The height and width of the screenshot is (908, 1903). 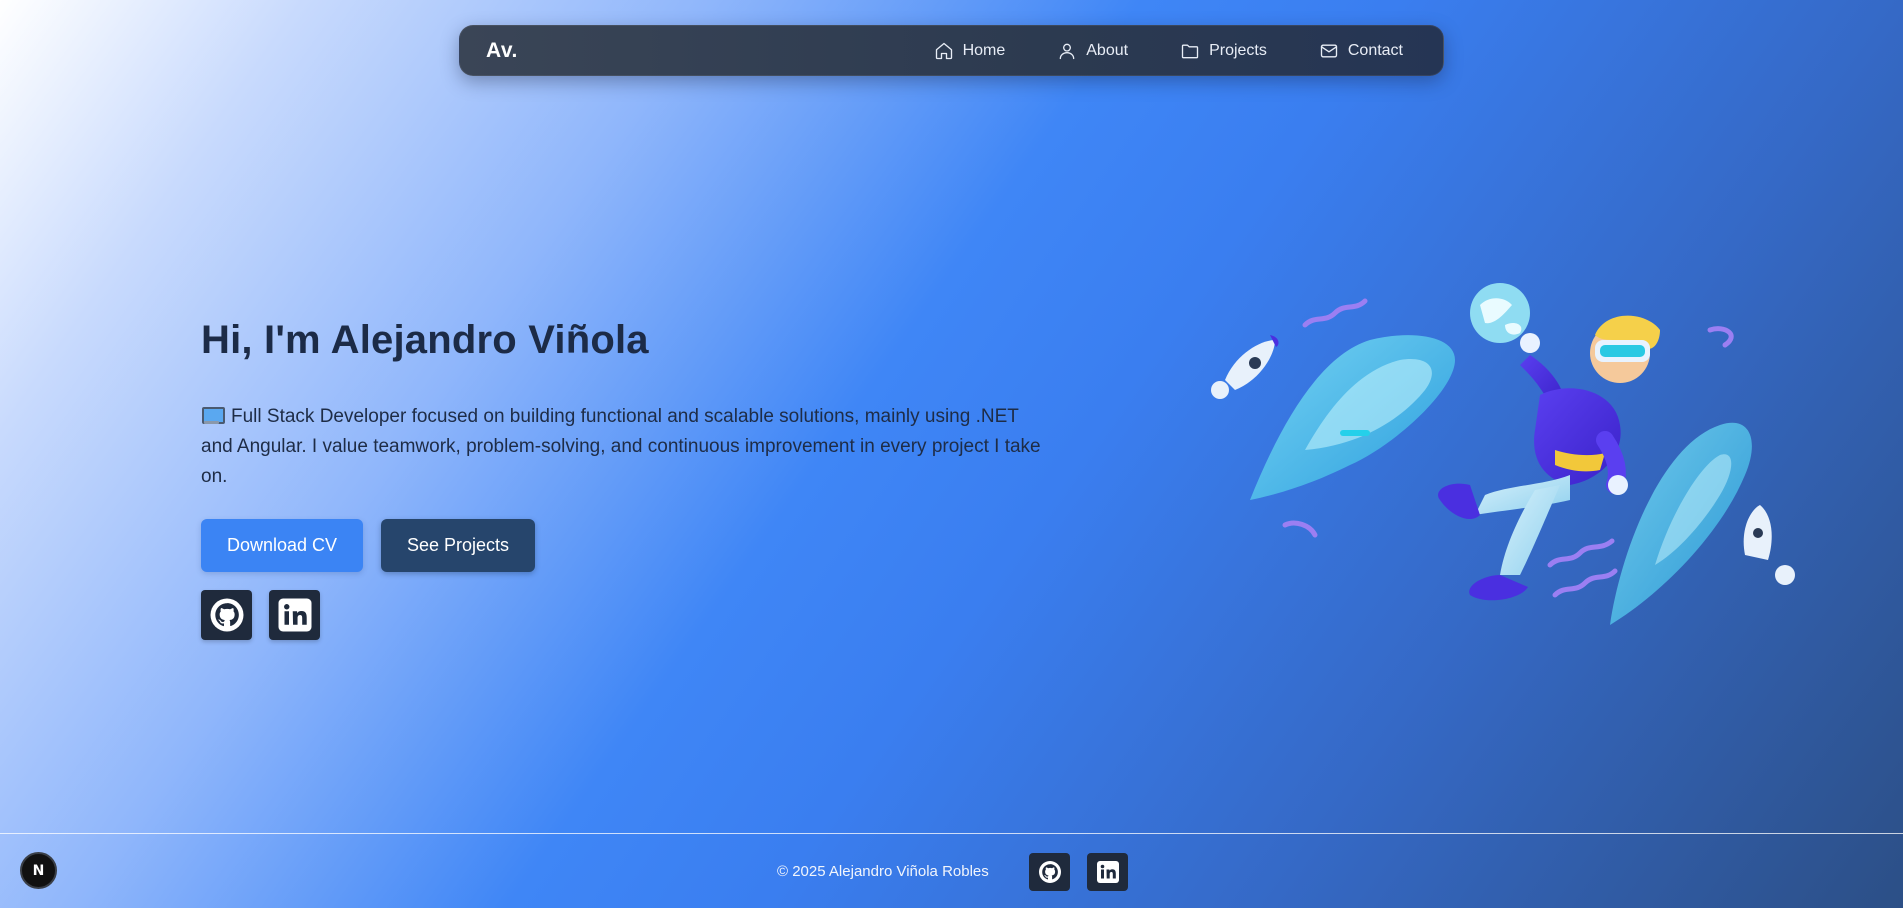 I want to click on nav-item-label: Projects, so click(x=1238, y=50).